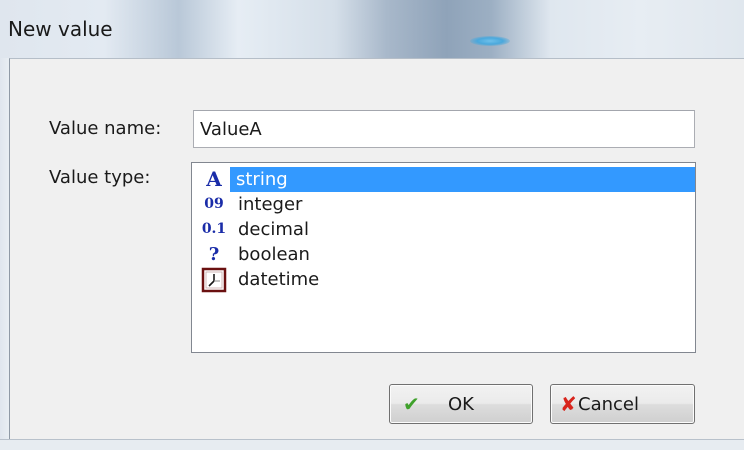 The image size is (744, 450). What do you see at coordinates (4, 253) in the screenshot?
I see `window-frame-left` at bounding box center [4, 253].